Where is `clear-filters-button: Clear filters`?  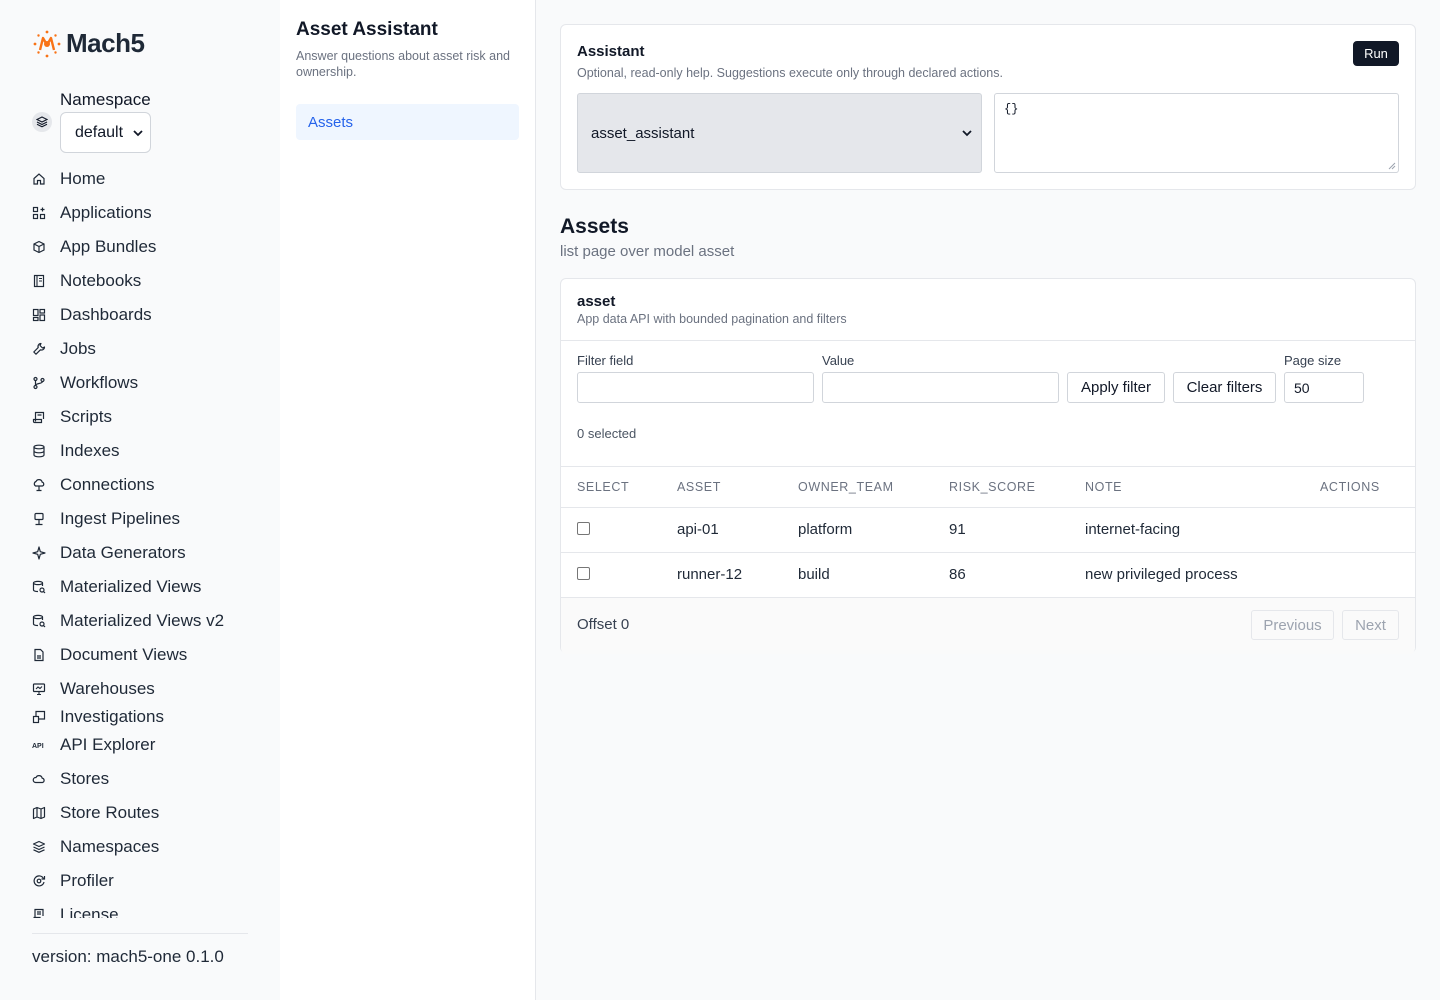
clear-filters-button: Clear filters is located at coordinates (1224, 387).